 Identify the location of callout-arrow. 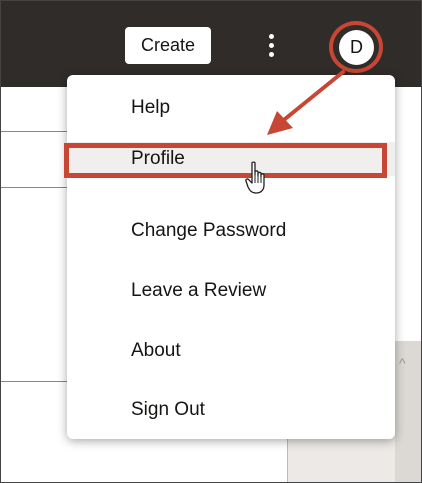
(306, 102).